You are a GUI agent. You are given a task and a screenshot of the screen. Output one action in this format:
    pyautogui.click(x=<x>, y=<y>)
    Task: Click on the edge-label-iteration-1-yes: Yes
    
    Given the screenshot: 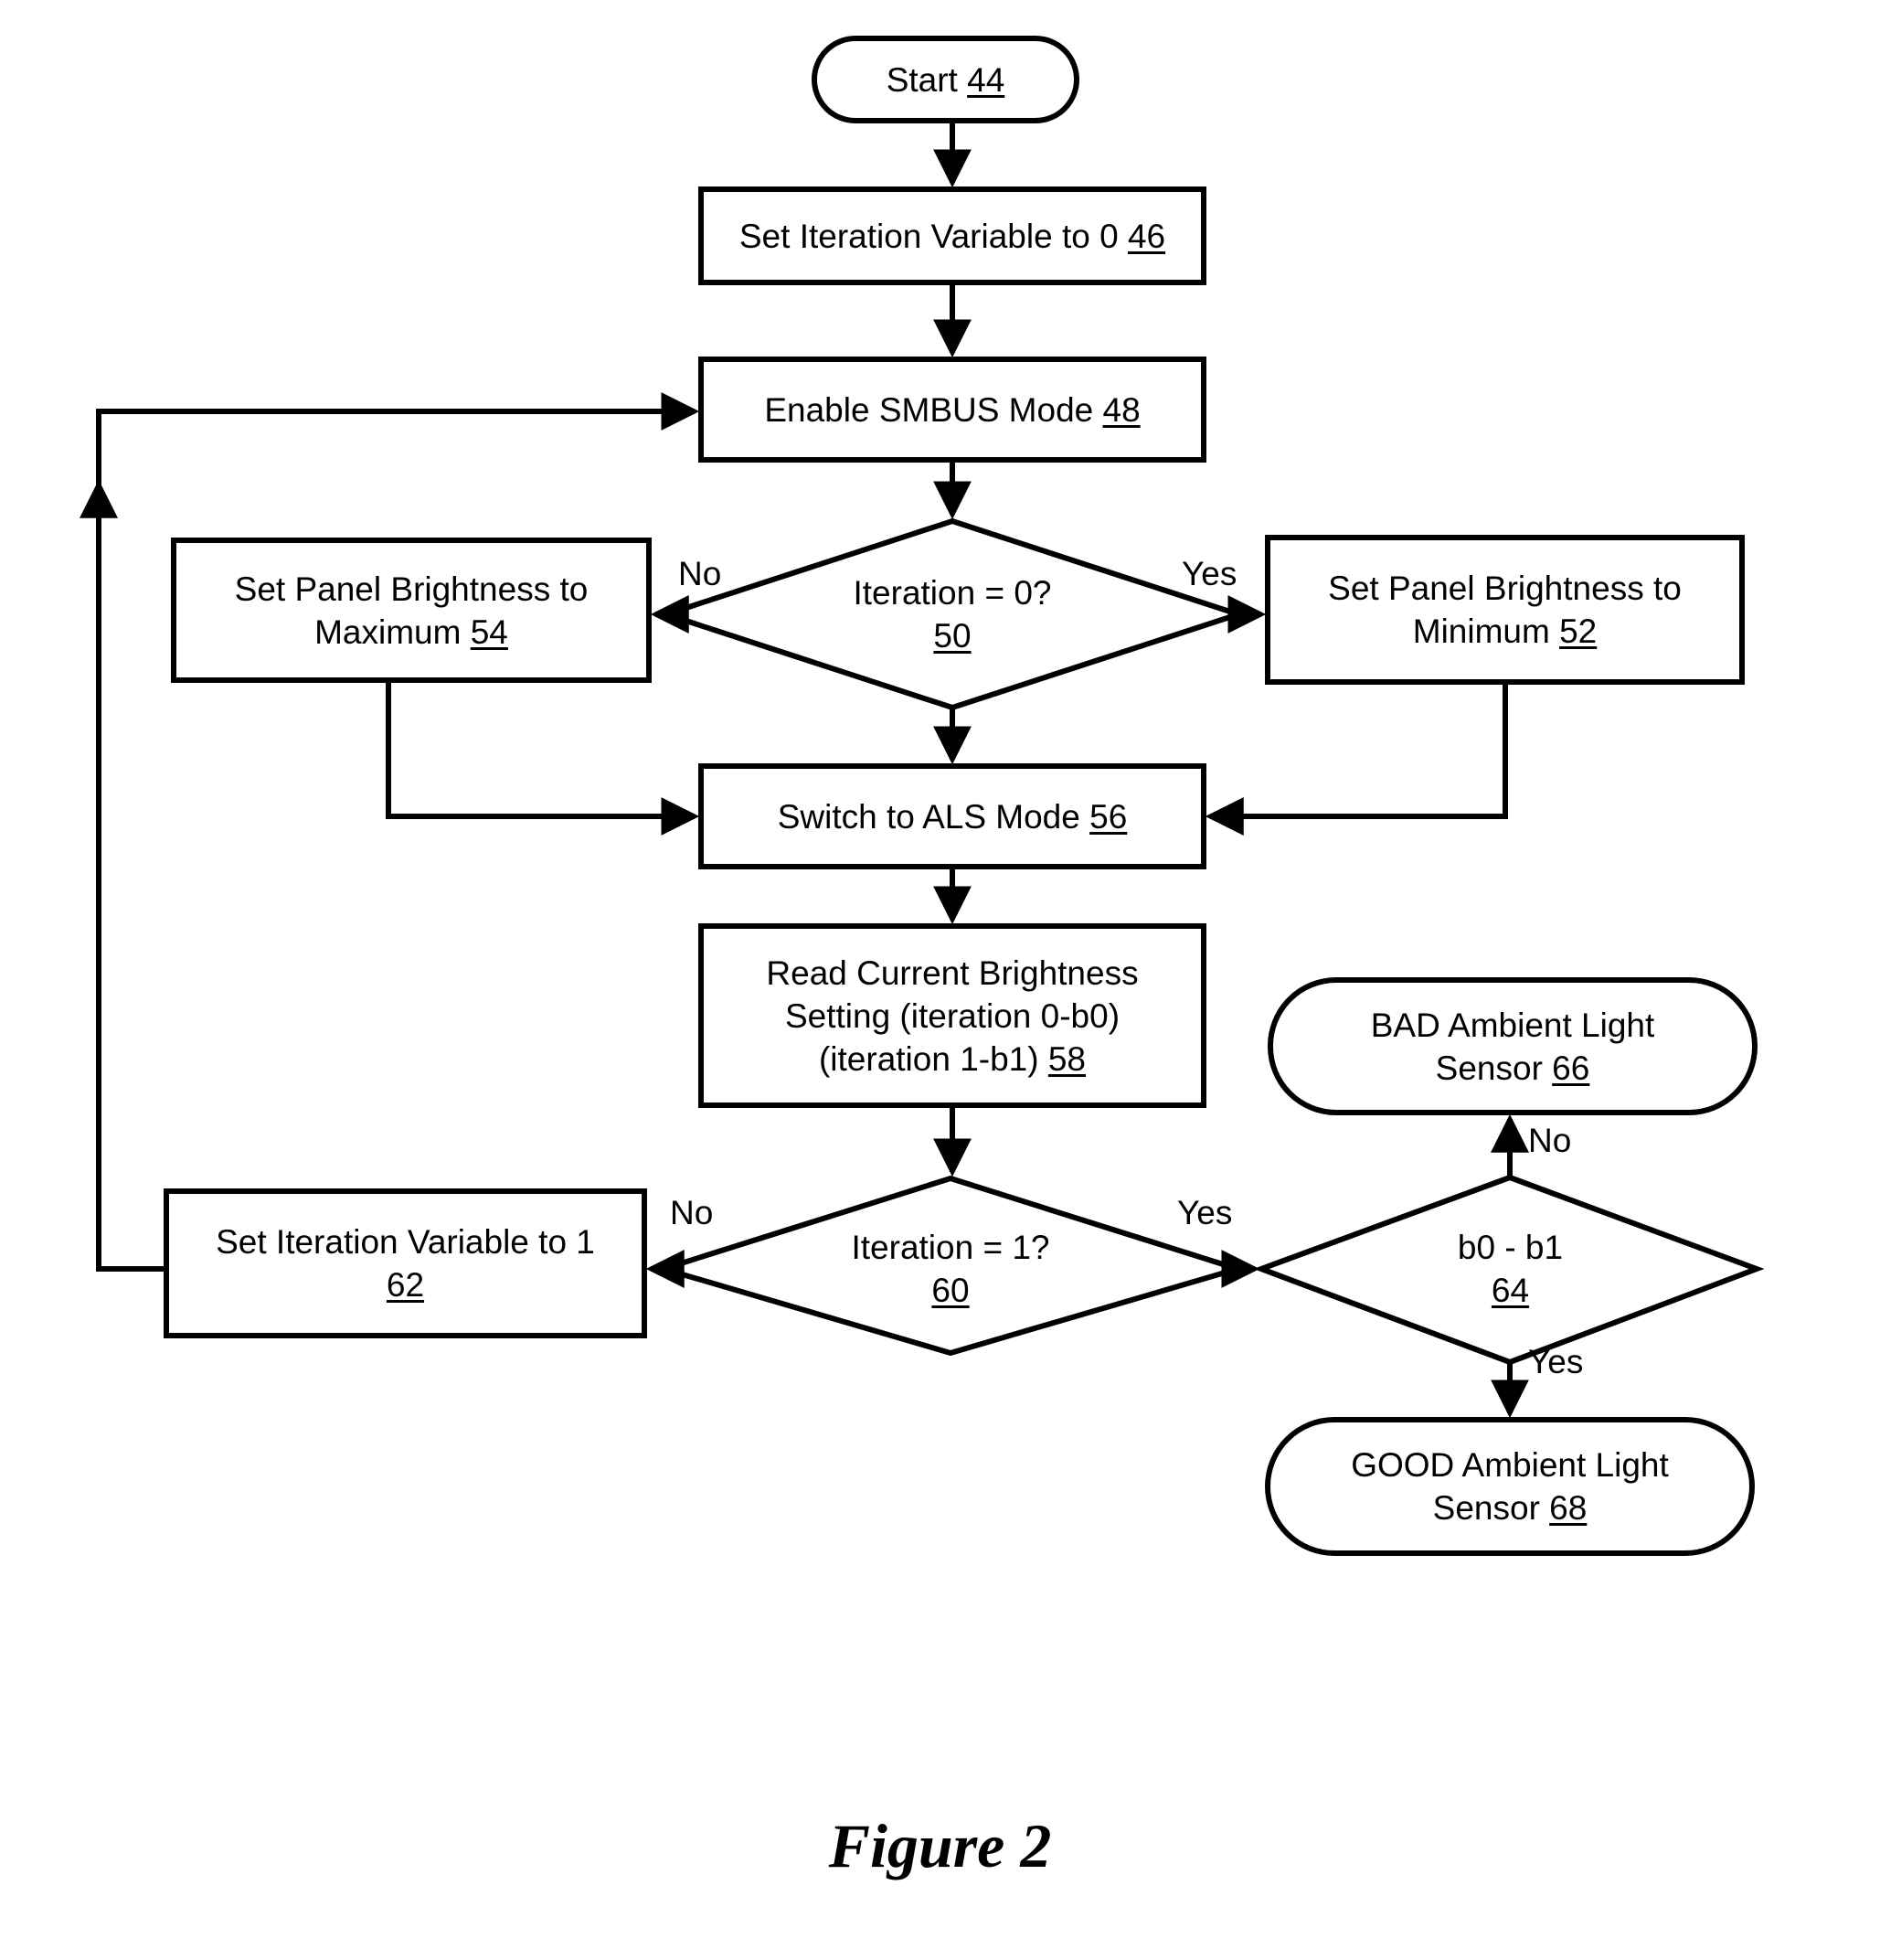 What is the action you would take?
    pyautogui.click(x=1205, y=1212)
    